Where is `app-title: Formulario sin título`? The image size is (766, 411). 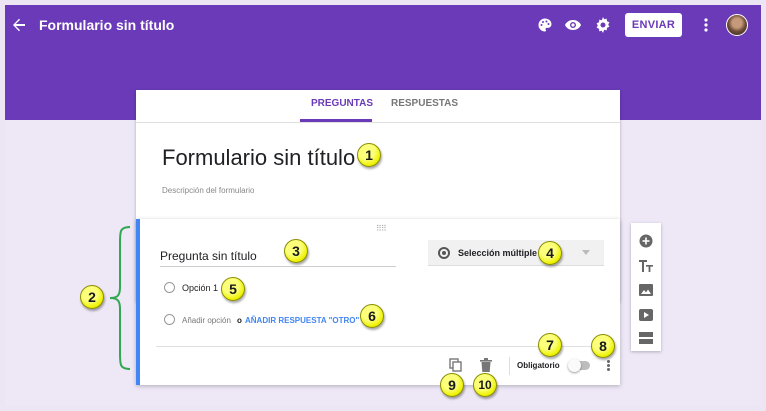
app-title: Formulario sin título is located at coordinates (107, 25).